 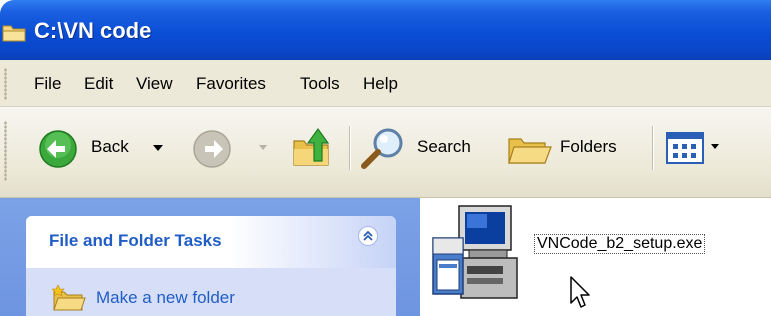 What do you see at coordinates (382, 148) in the screenshot?
I see `search-magnifier-icon` at bounding box center [382, 148].